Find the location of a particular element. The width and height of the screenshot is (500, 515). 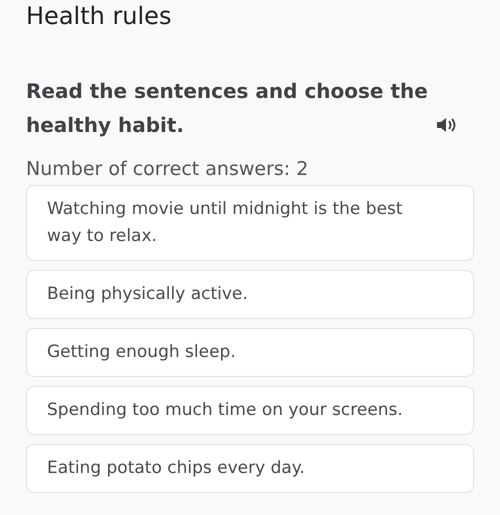

answer-option: Getting enough sleep. is located at coordinates (250, 352).